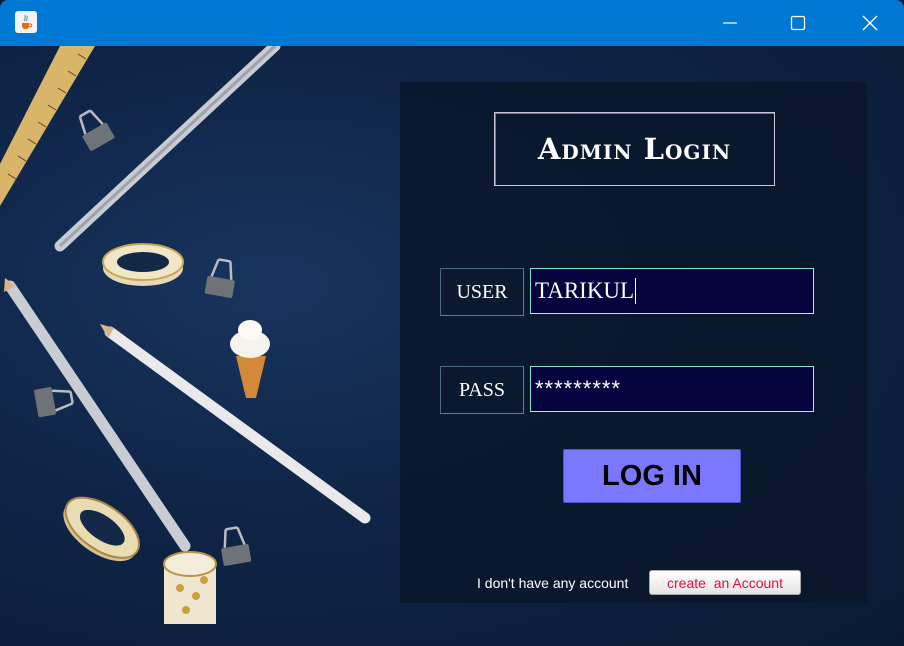 Image resolution: width=904 pixels, height=646 pixels. What do you see at coordinates (672, 389) in the screenshot?
I see `password-input: *********` at bounding box center [672, 389].